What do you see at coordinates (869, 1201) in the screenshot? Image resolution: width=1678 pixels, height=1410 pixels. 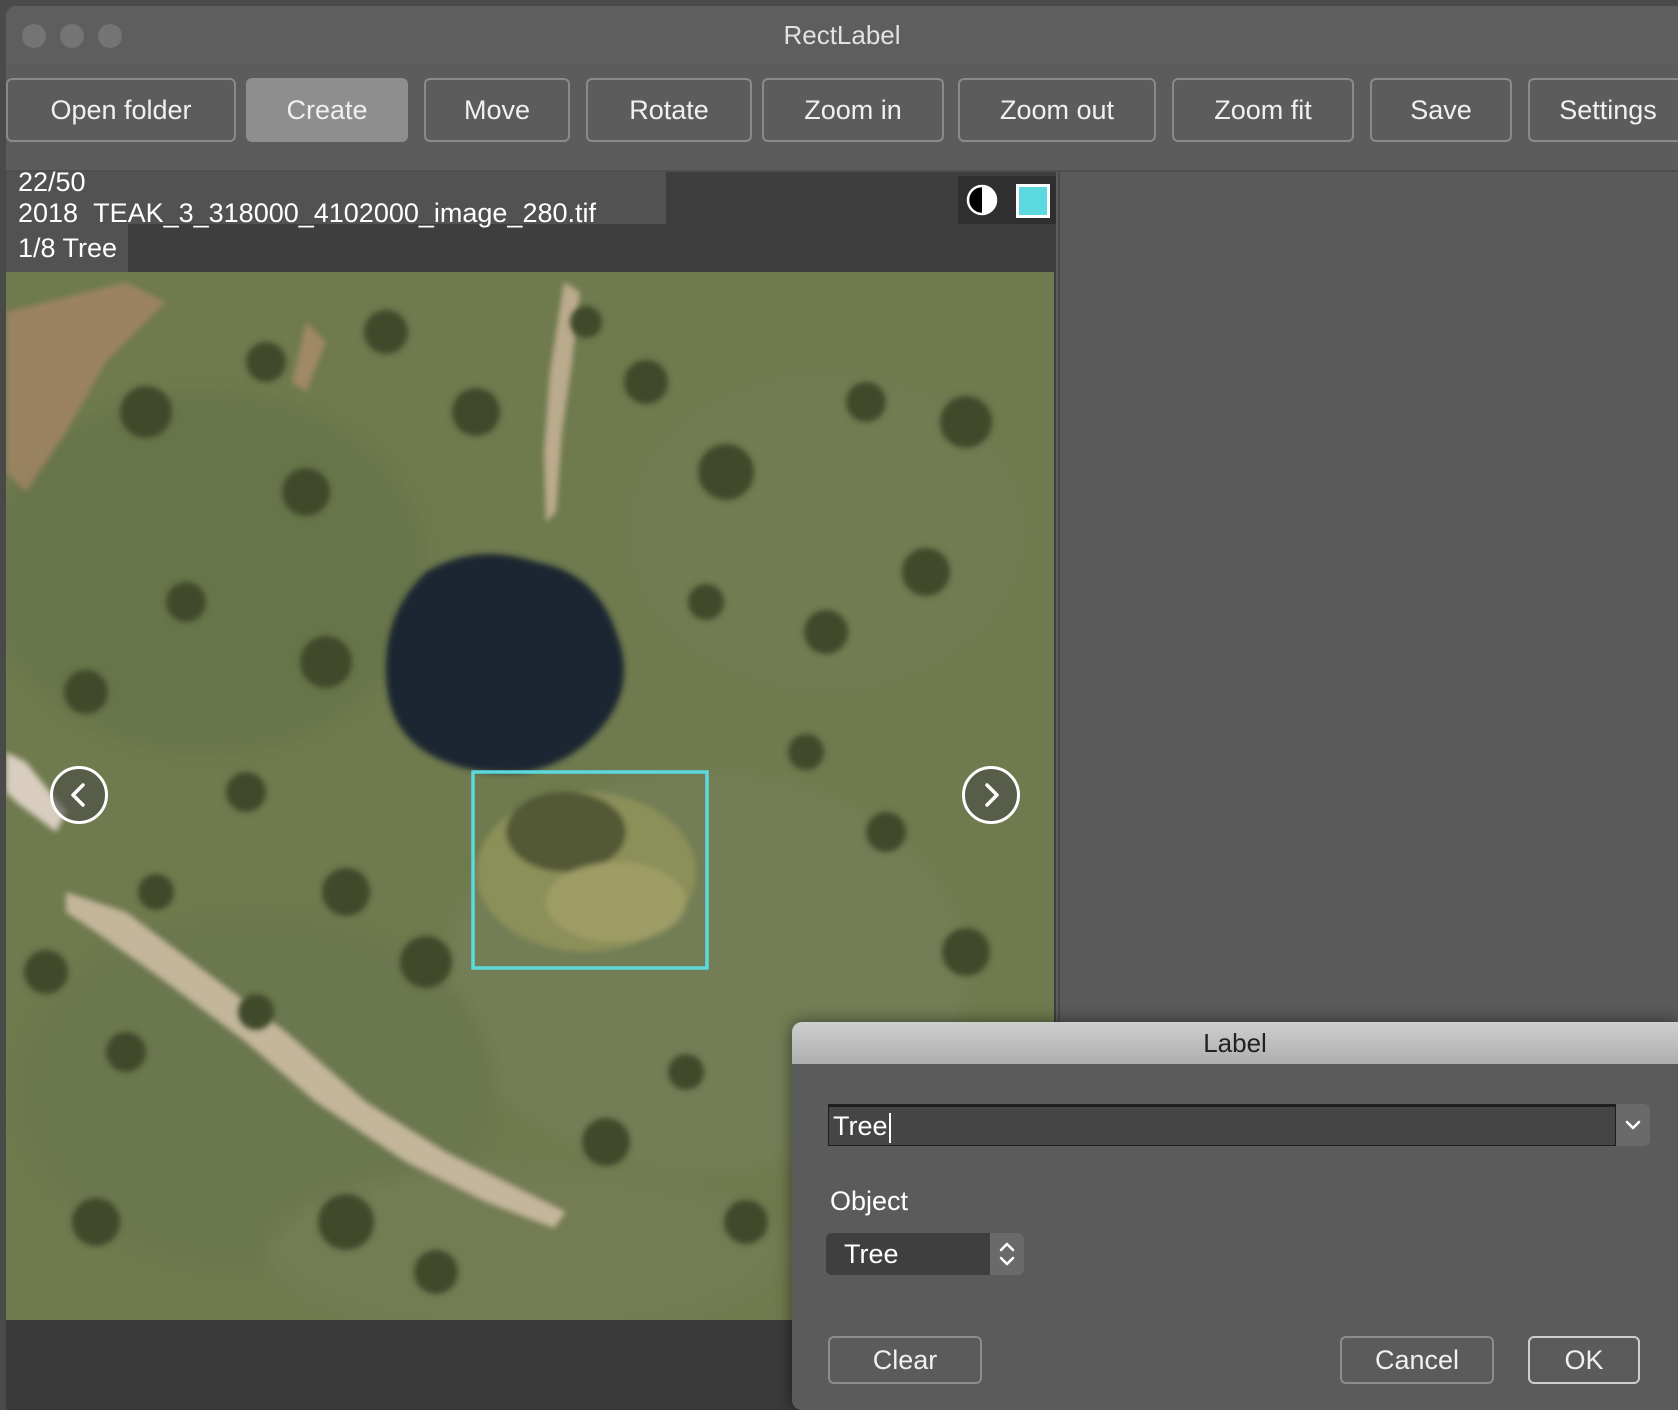 I see `object-heading: Object` at bounding box center [869, 1201].